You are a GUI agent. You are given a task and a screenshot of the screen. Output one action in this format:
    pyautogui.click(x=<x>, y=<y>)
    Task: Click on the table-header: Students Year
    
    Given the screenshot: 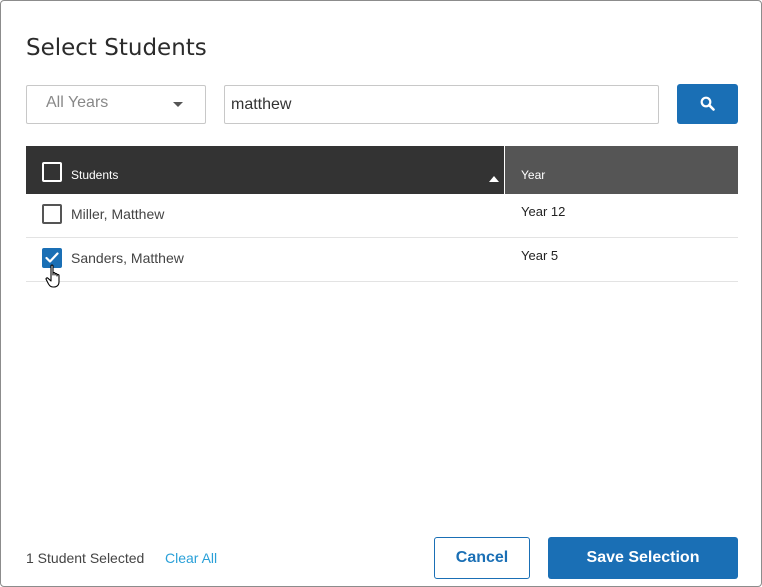 What is the action you would take?
    pyautogui.click(x=382, y=170)
    